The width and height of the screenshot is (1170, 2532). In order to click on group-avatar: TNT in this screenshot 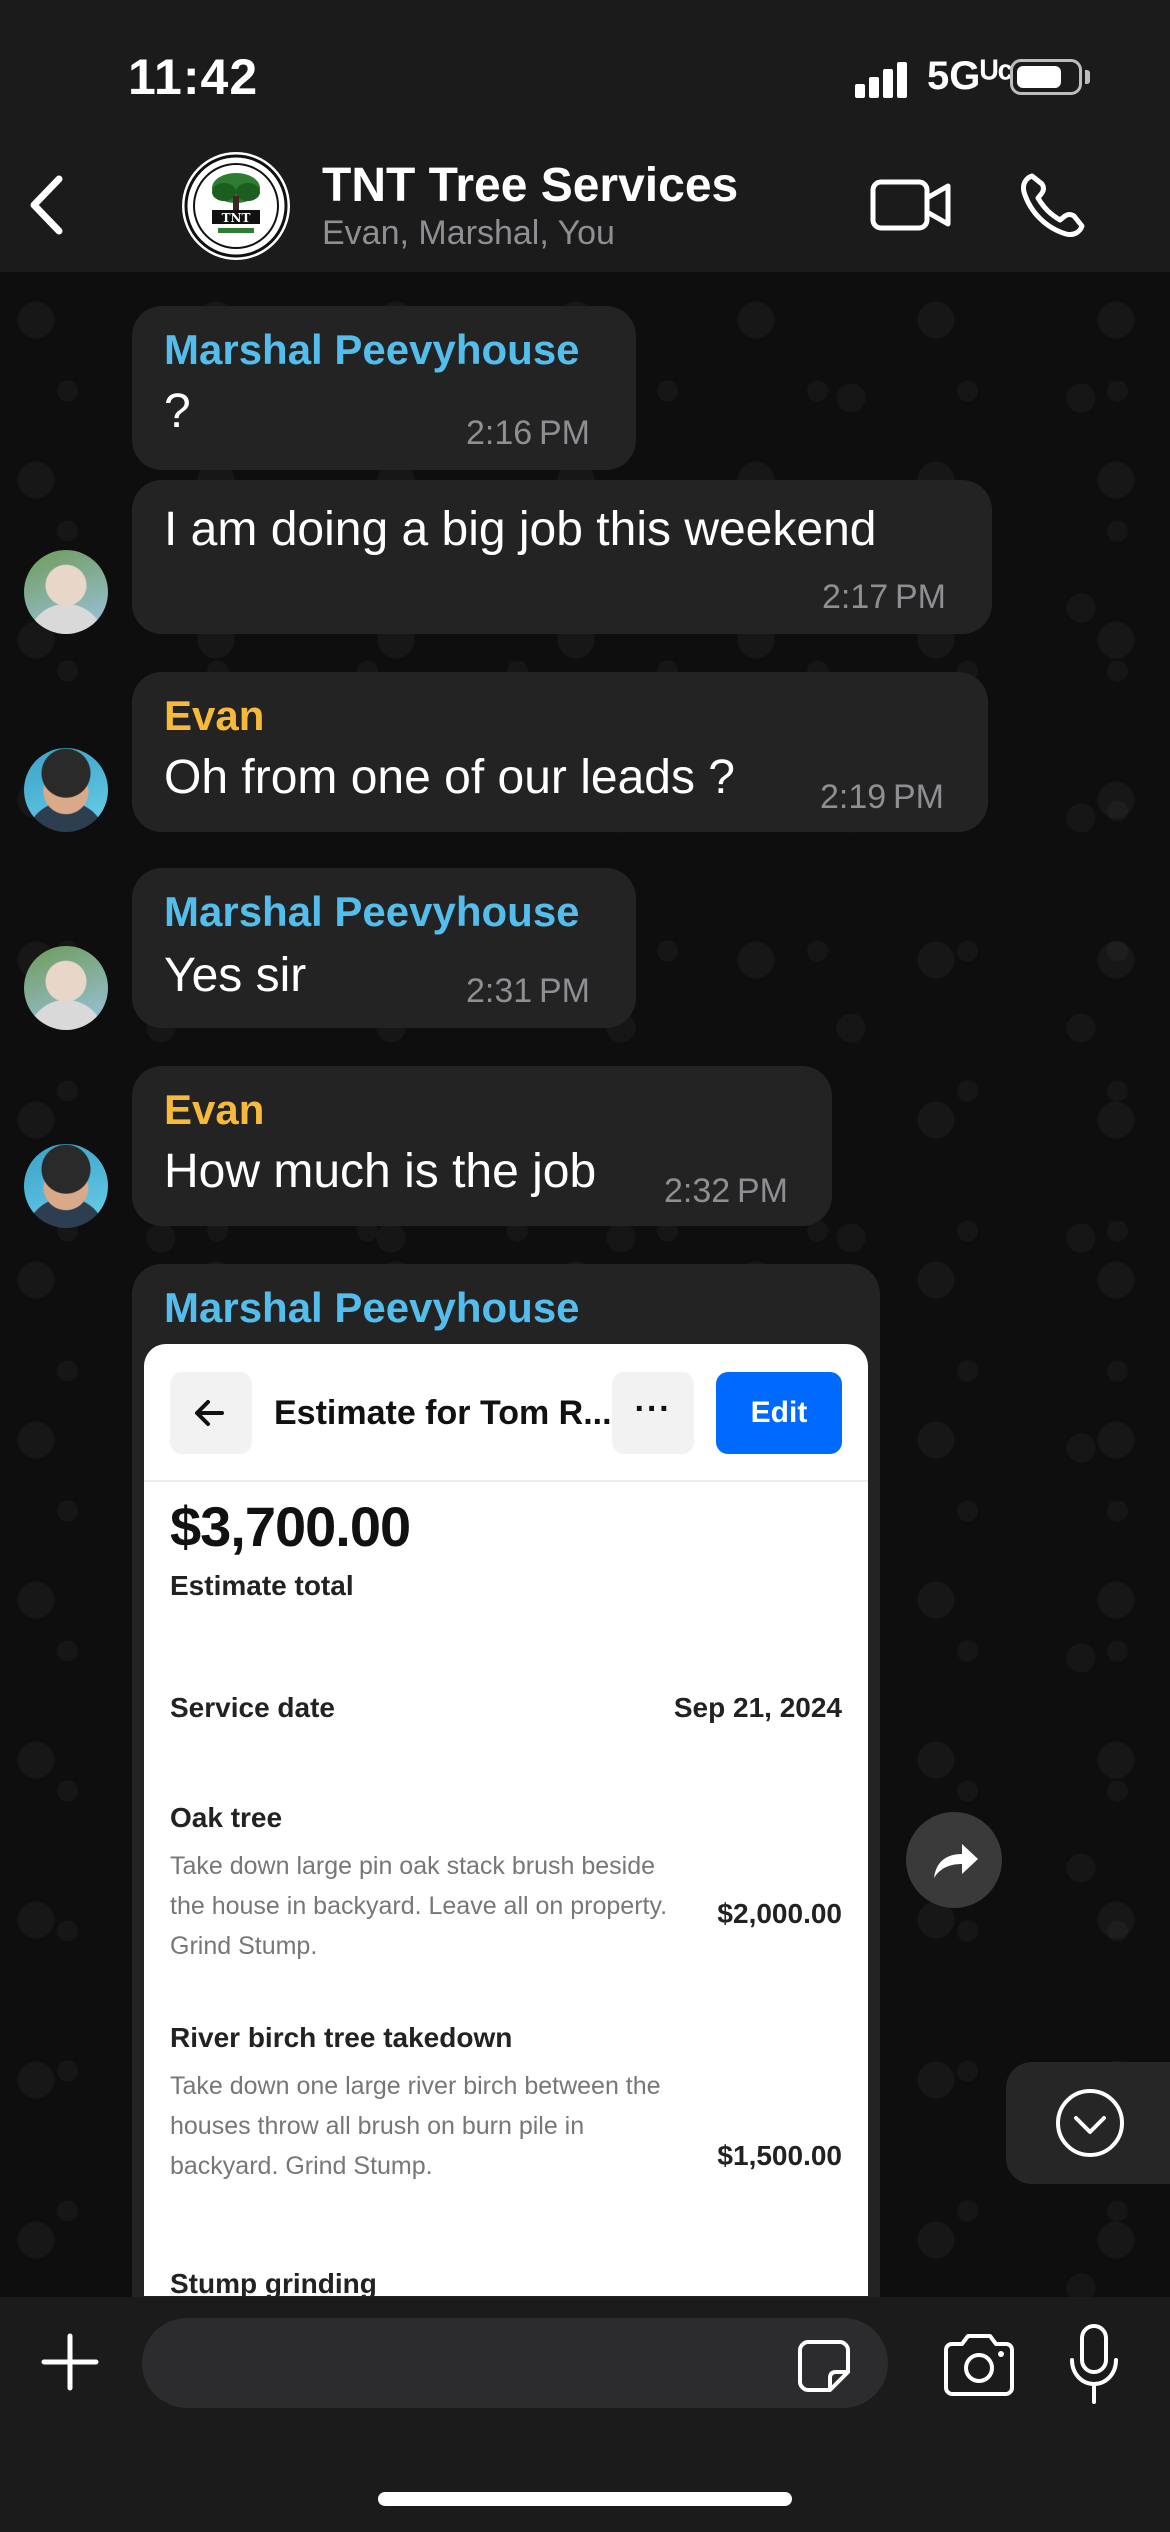, I will do `click(236, 206)`.